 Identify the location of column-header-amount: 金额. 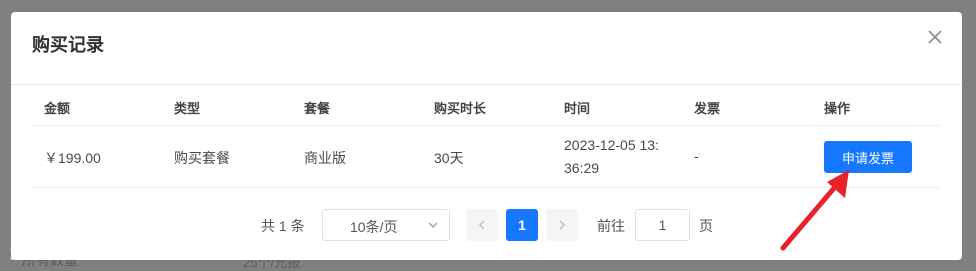
(57, 108).